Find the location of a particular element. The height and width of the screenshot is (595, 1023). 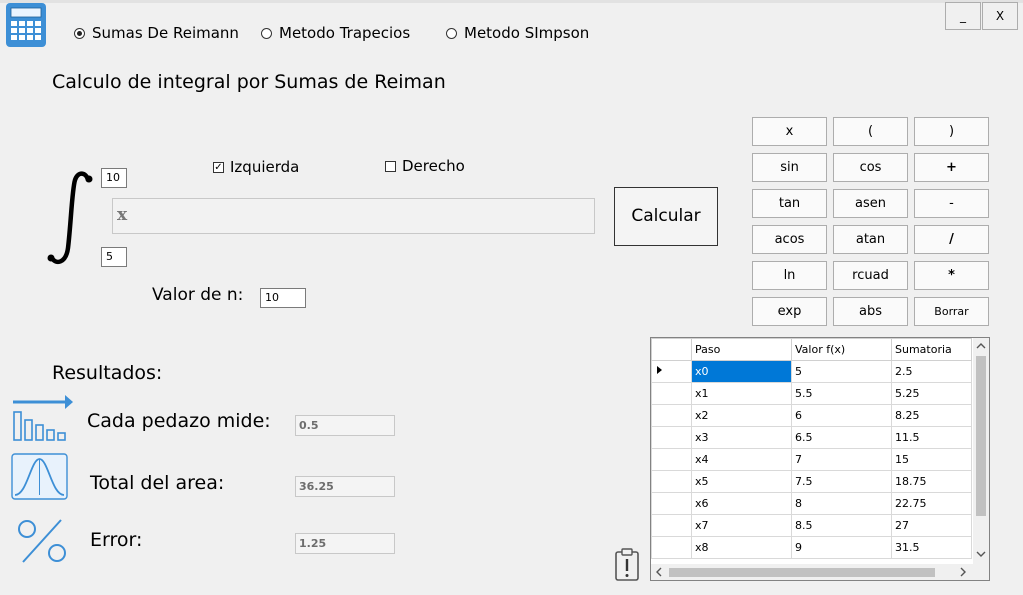

table-row: x8 9 31.5 is located at coordinates (811, 547).